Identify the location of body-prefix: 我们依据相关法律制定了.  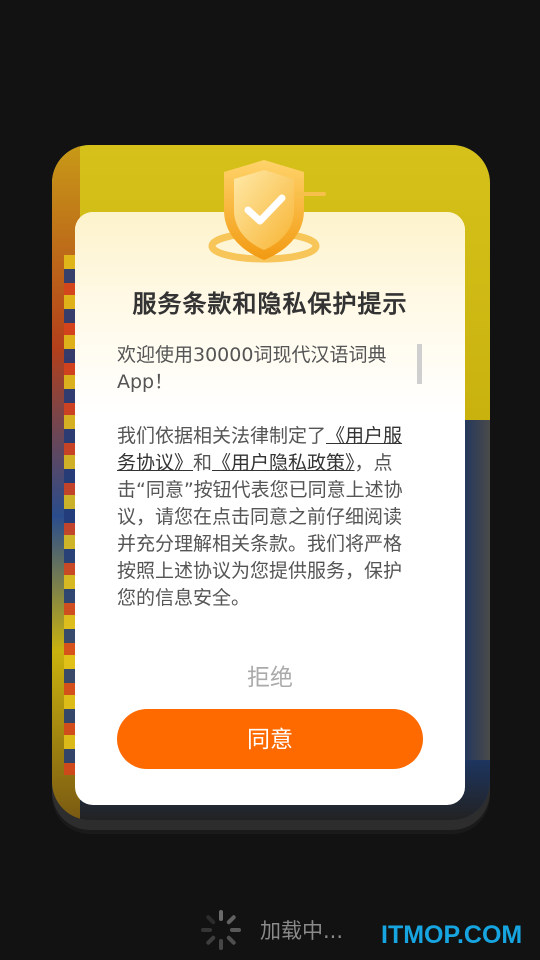
(222, 436).